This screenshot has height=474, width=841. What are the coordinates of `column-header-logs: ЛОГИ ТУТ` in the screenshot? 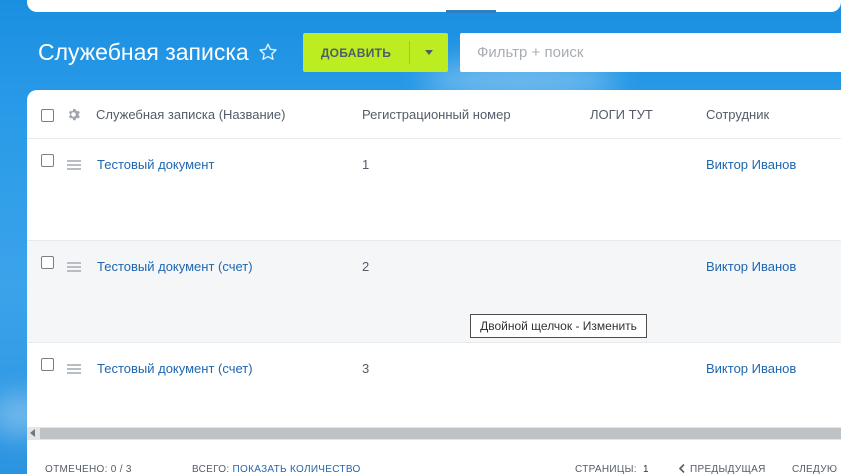 It's located at (621, 114).